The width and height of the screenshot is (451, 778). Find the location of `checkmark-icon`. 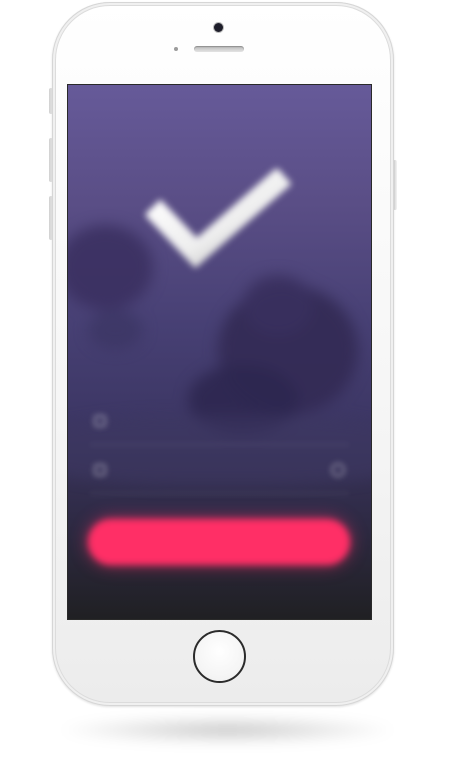

checkmark-icon is located at coordinates (219, 219).